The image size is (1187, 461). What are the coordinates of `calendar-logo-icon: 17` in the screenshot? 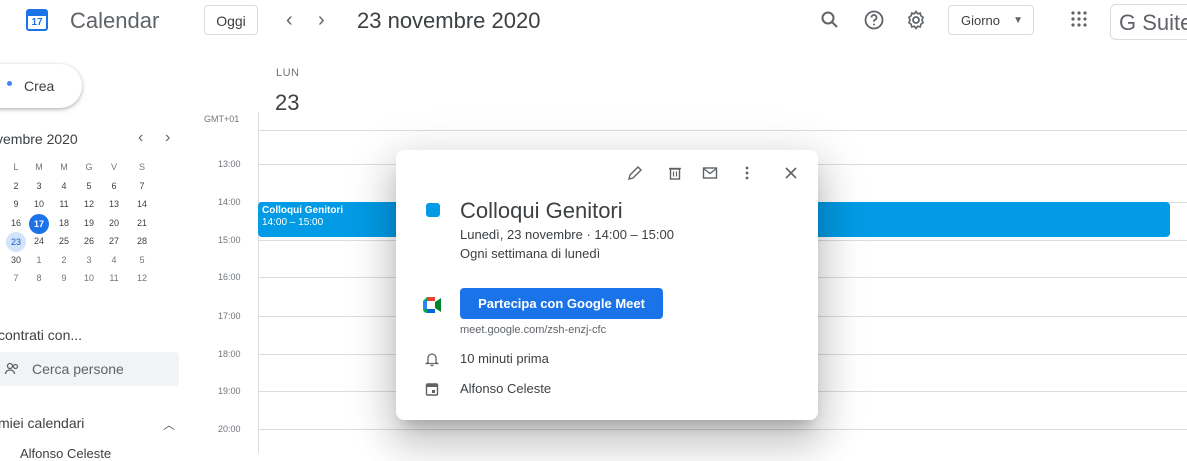 It's located at (37, 20).